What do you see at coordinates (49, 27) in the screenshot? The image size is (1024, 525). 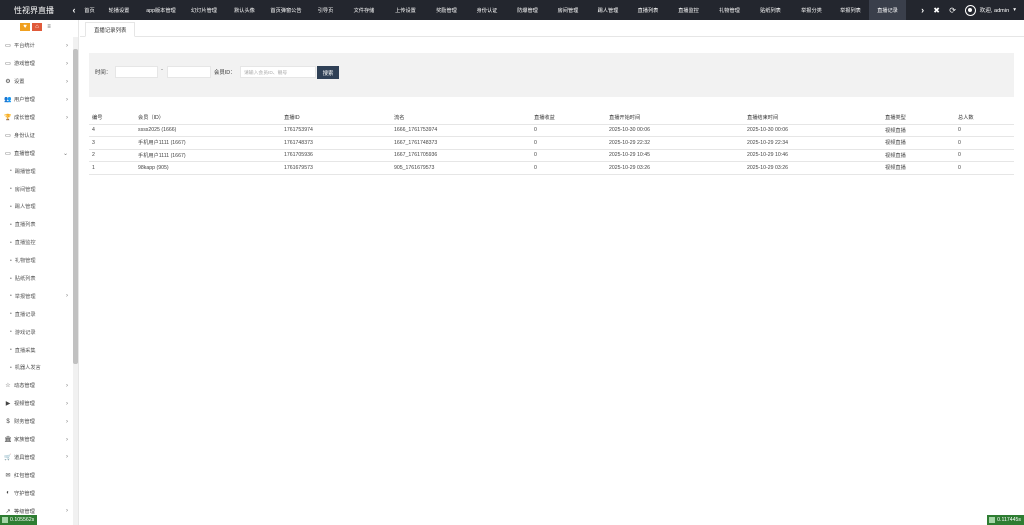 I see `menu-icon: ≡` at bounding box center [49, 27].